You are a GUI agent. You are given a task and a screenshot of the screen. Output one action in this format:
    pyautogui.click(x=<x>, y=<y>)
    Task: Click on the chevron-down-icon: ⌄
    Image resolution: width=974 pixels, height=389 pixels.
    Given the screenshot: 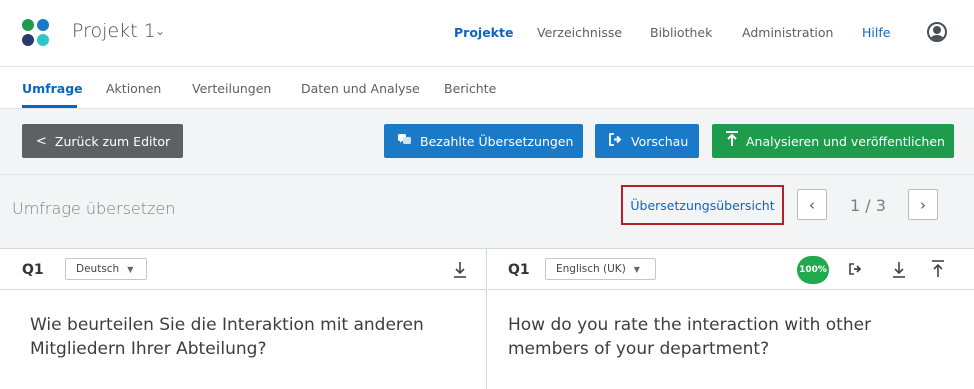 What is the action you would take?
    pyautogui.click(x=160, y=31)
    